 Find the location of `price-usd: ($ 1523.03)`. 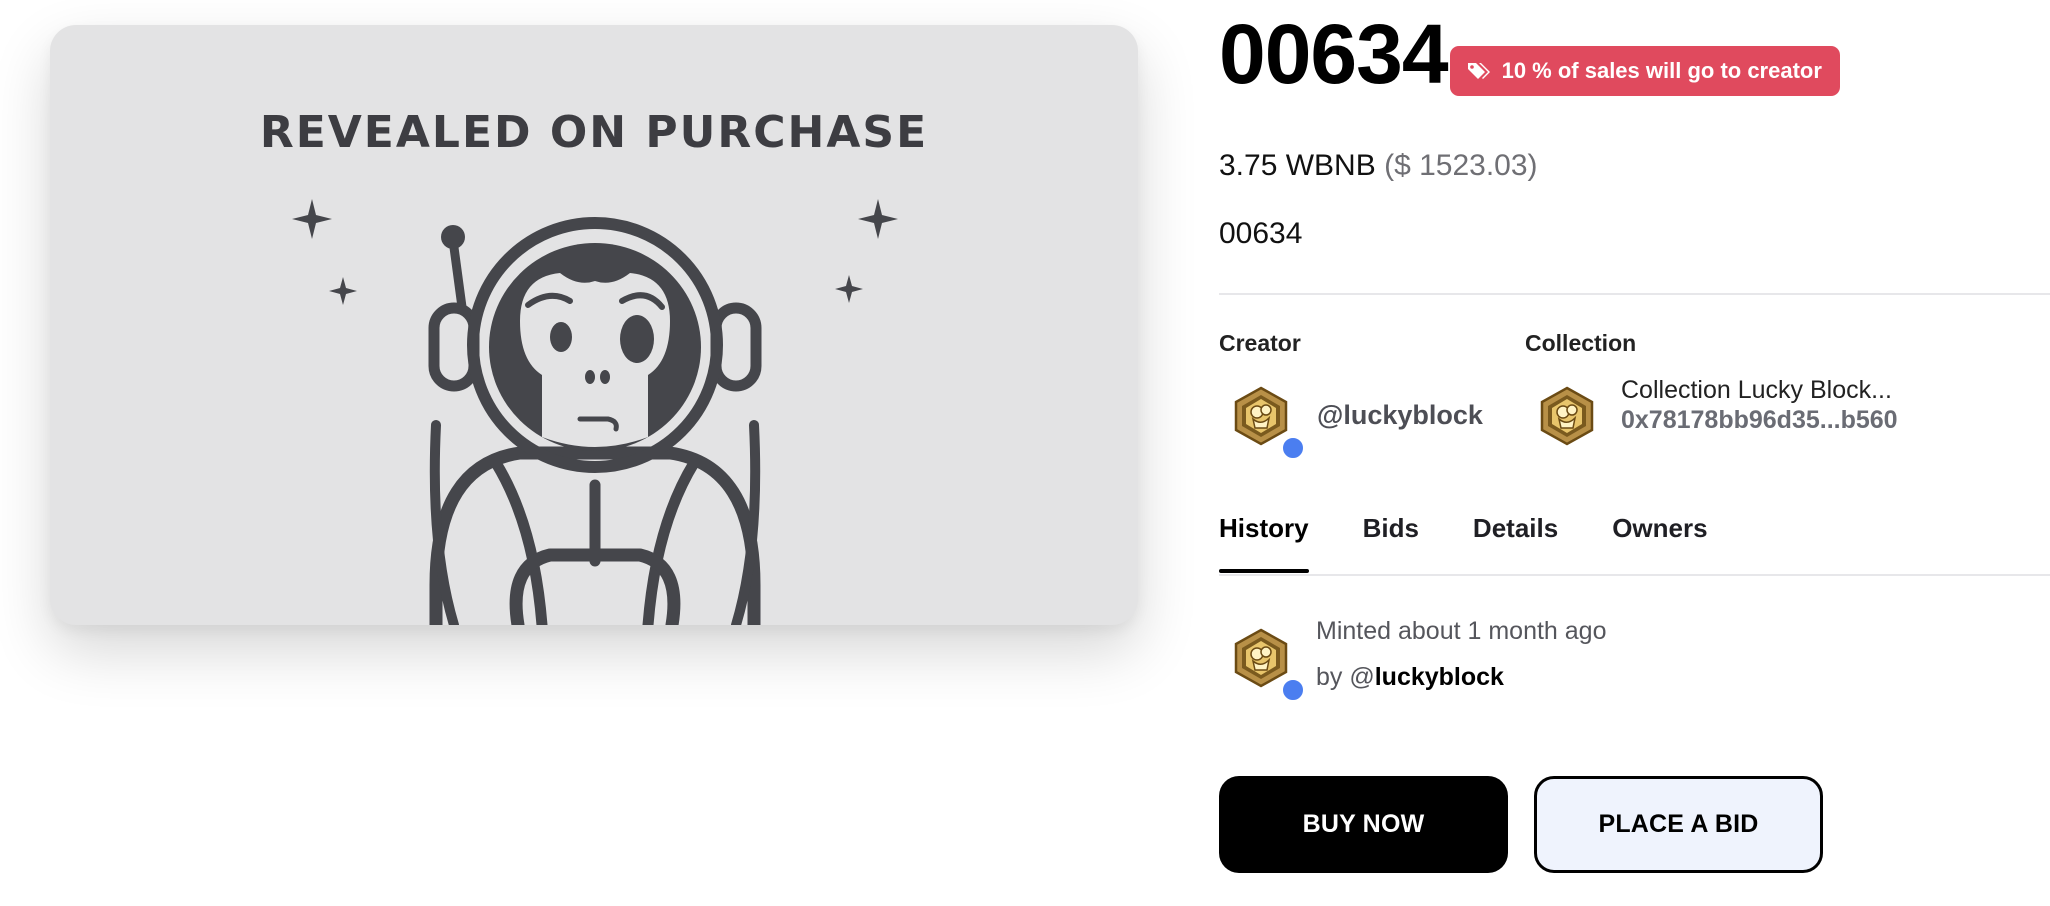

price-usd: ($ 1523.03) is located at coordinates (1461, 165).